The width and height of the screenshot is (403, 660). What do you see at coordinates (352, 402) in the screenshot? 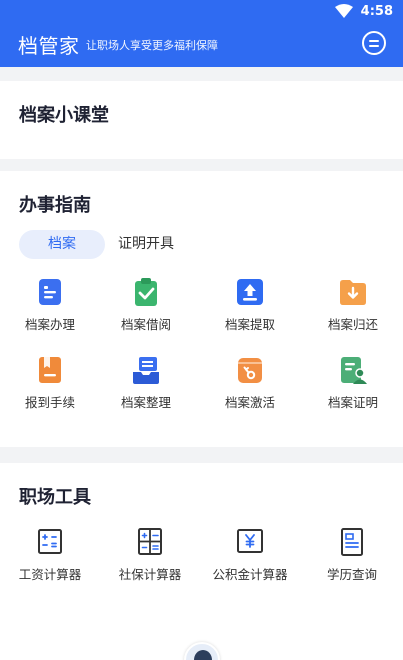
I see `guide-item-label: 档案证明` at bounding box center [352, 402].